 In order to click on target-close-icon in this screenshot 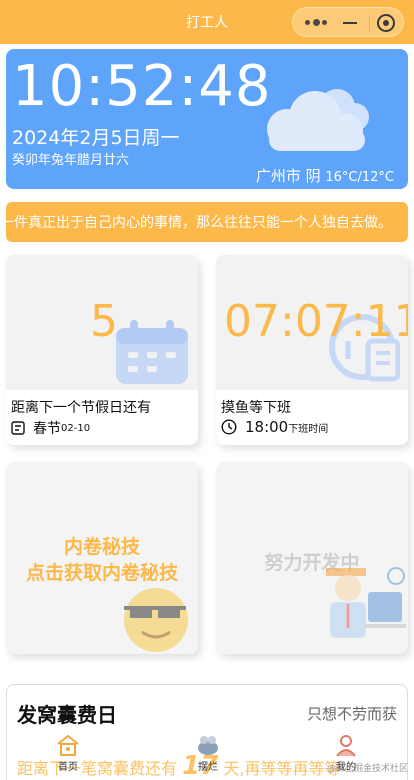, I will do `click(386, 23)`.